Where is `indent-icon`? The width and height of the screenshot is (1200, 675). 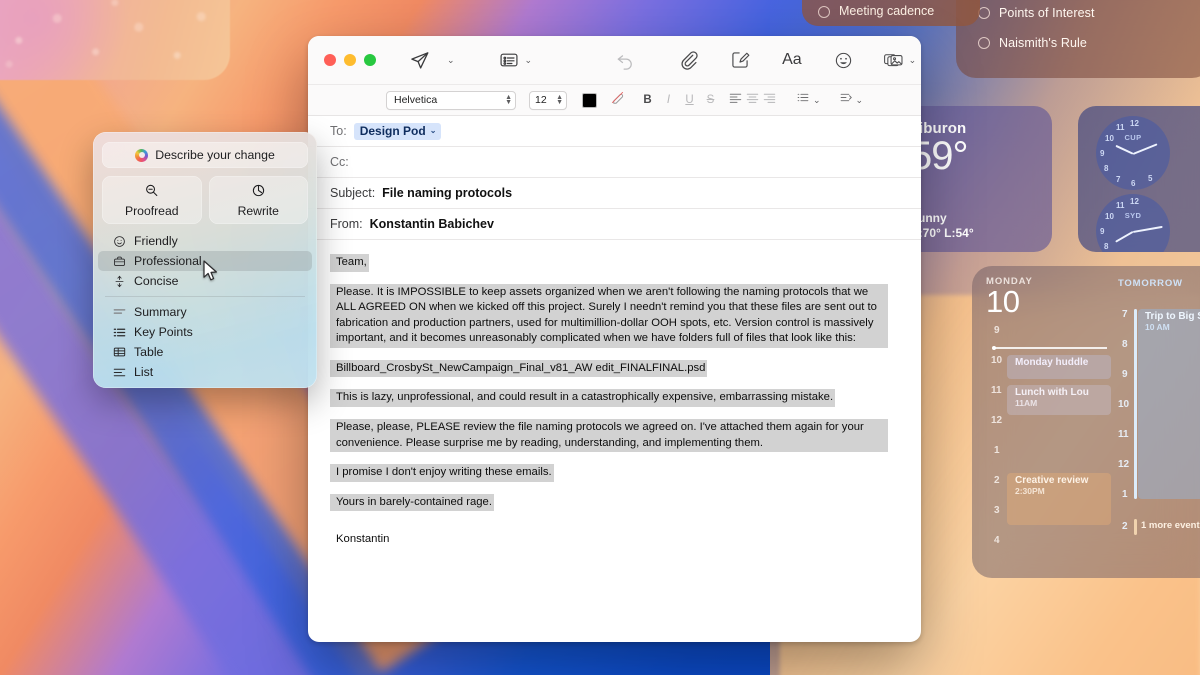
indent-icon is located at coordinates (846, 100).